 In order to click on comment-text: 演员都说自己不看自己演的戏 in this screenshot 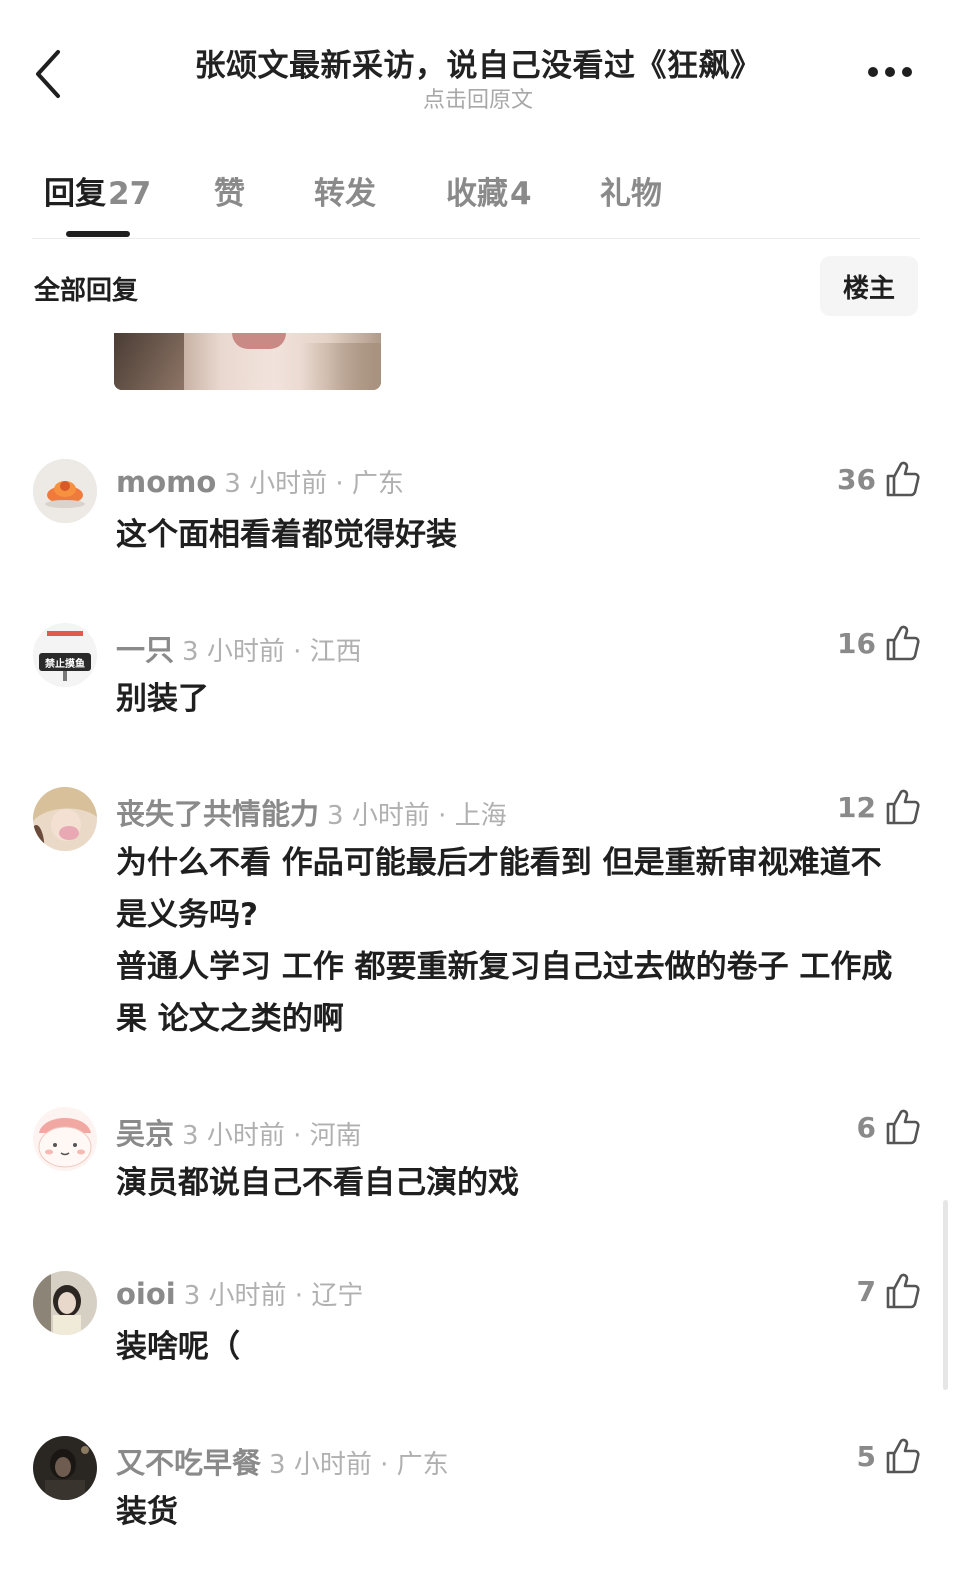, I will do `click(317, 1183)`.